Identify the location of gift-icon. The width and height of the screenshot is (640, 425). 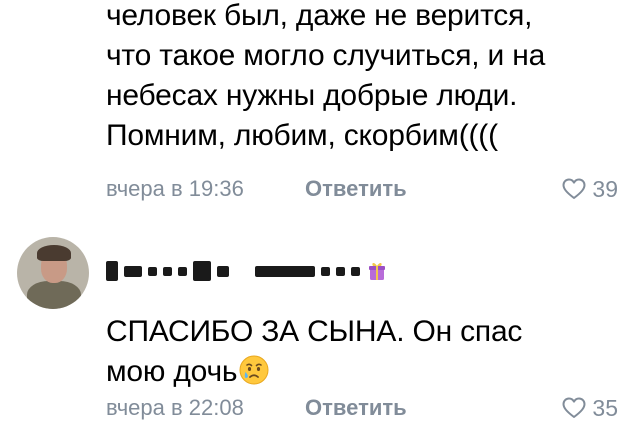
(377, 271).